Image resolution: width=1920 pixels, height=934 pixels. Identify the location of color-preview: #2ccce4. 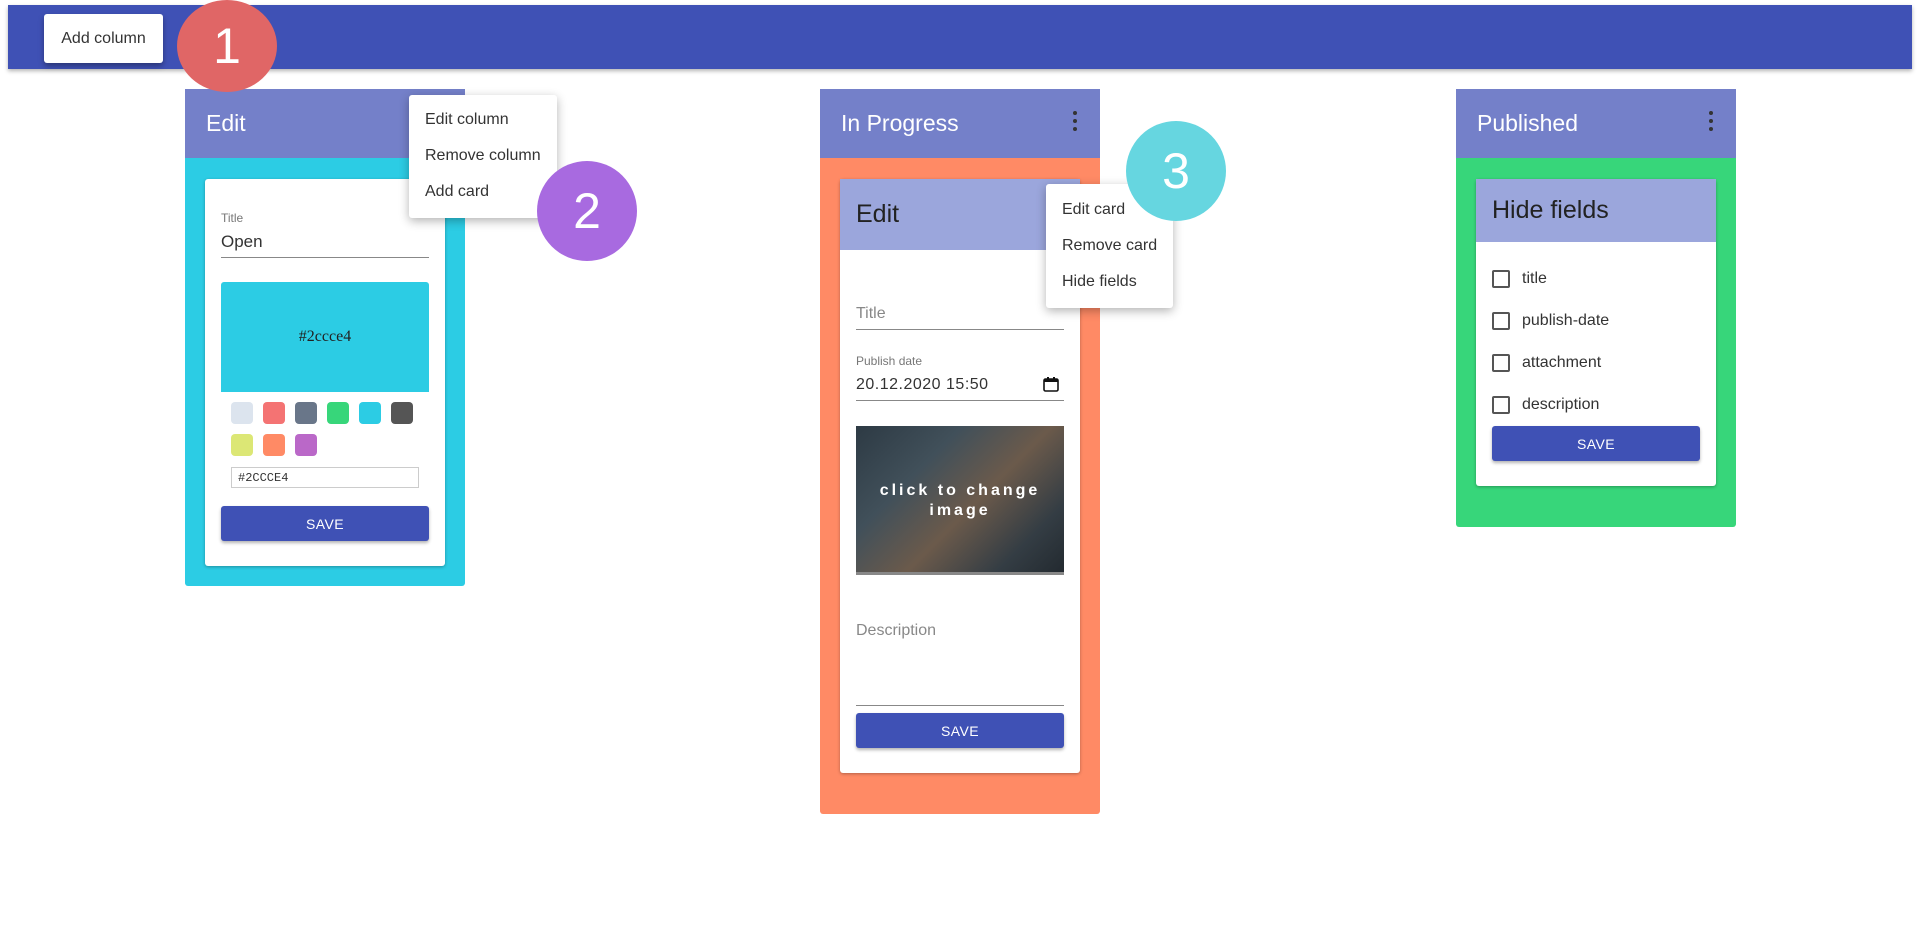
(325, 337).